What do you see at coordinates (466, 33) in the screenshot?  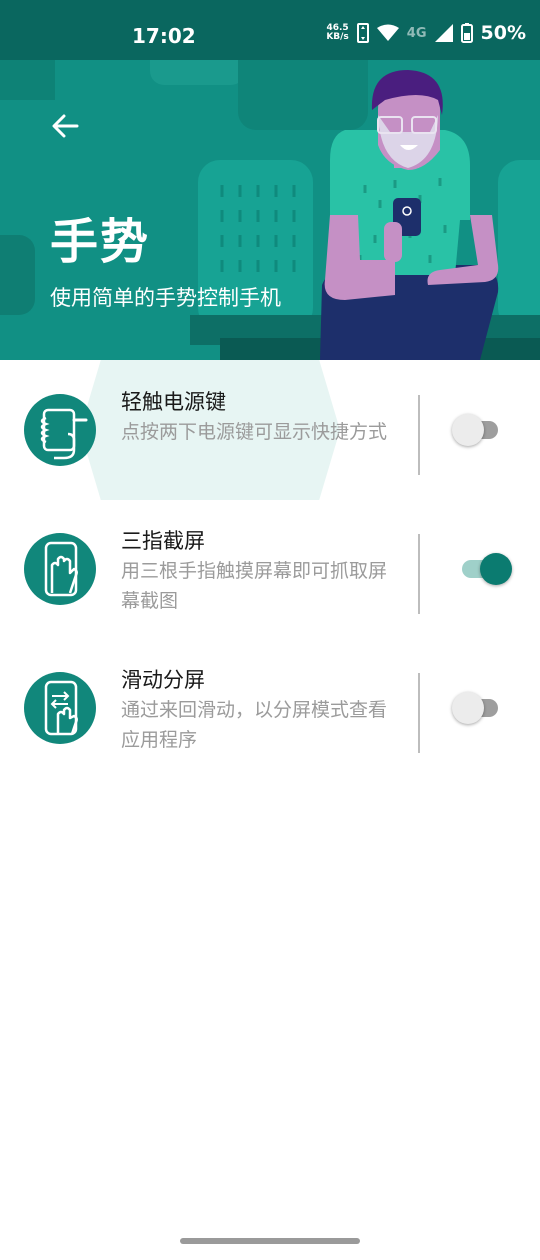 I see `battery-icon` at bounding box center [466, 33].